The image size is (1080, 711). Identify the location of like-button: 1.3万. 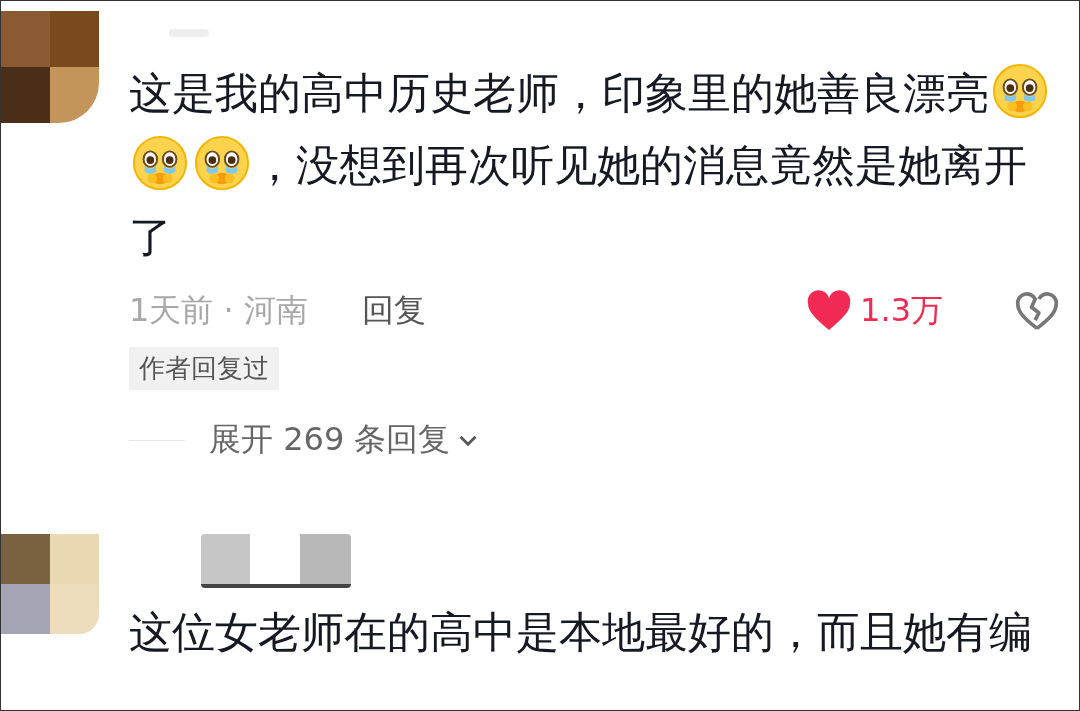
(874, 311).